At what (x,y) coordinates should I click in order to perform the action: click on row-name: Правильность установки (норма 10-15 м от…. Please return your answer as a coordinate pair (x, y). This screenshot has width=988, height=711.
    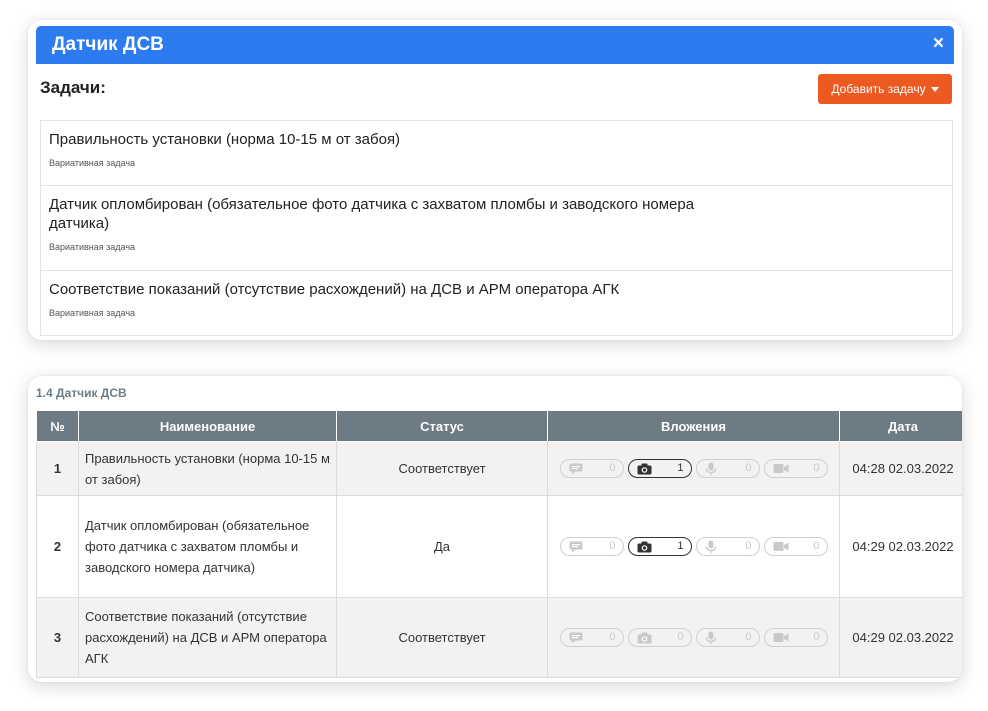
    Looking at the image, I should click on (207, 468).